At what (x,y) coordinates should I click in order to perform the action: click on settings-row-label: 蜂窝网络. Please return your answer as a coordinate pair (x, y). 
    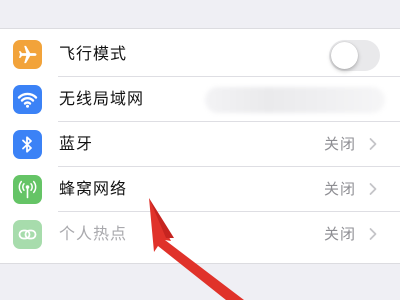
    Looking at the image, I should click on (93, 188).